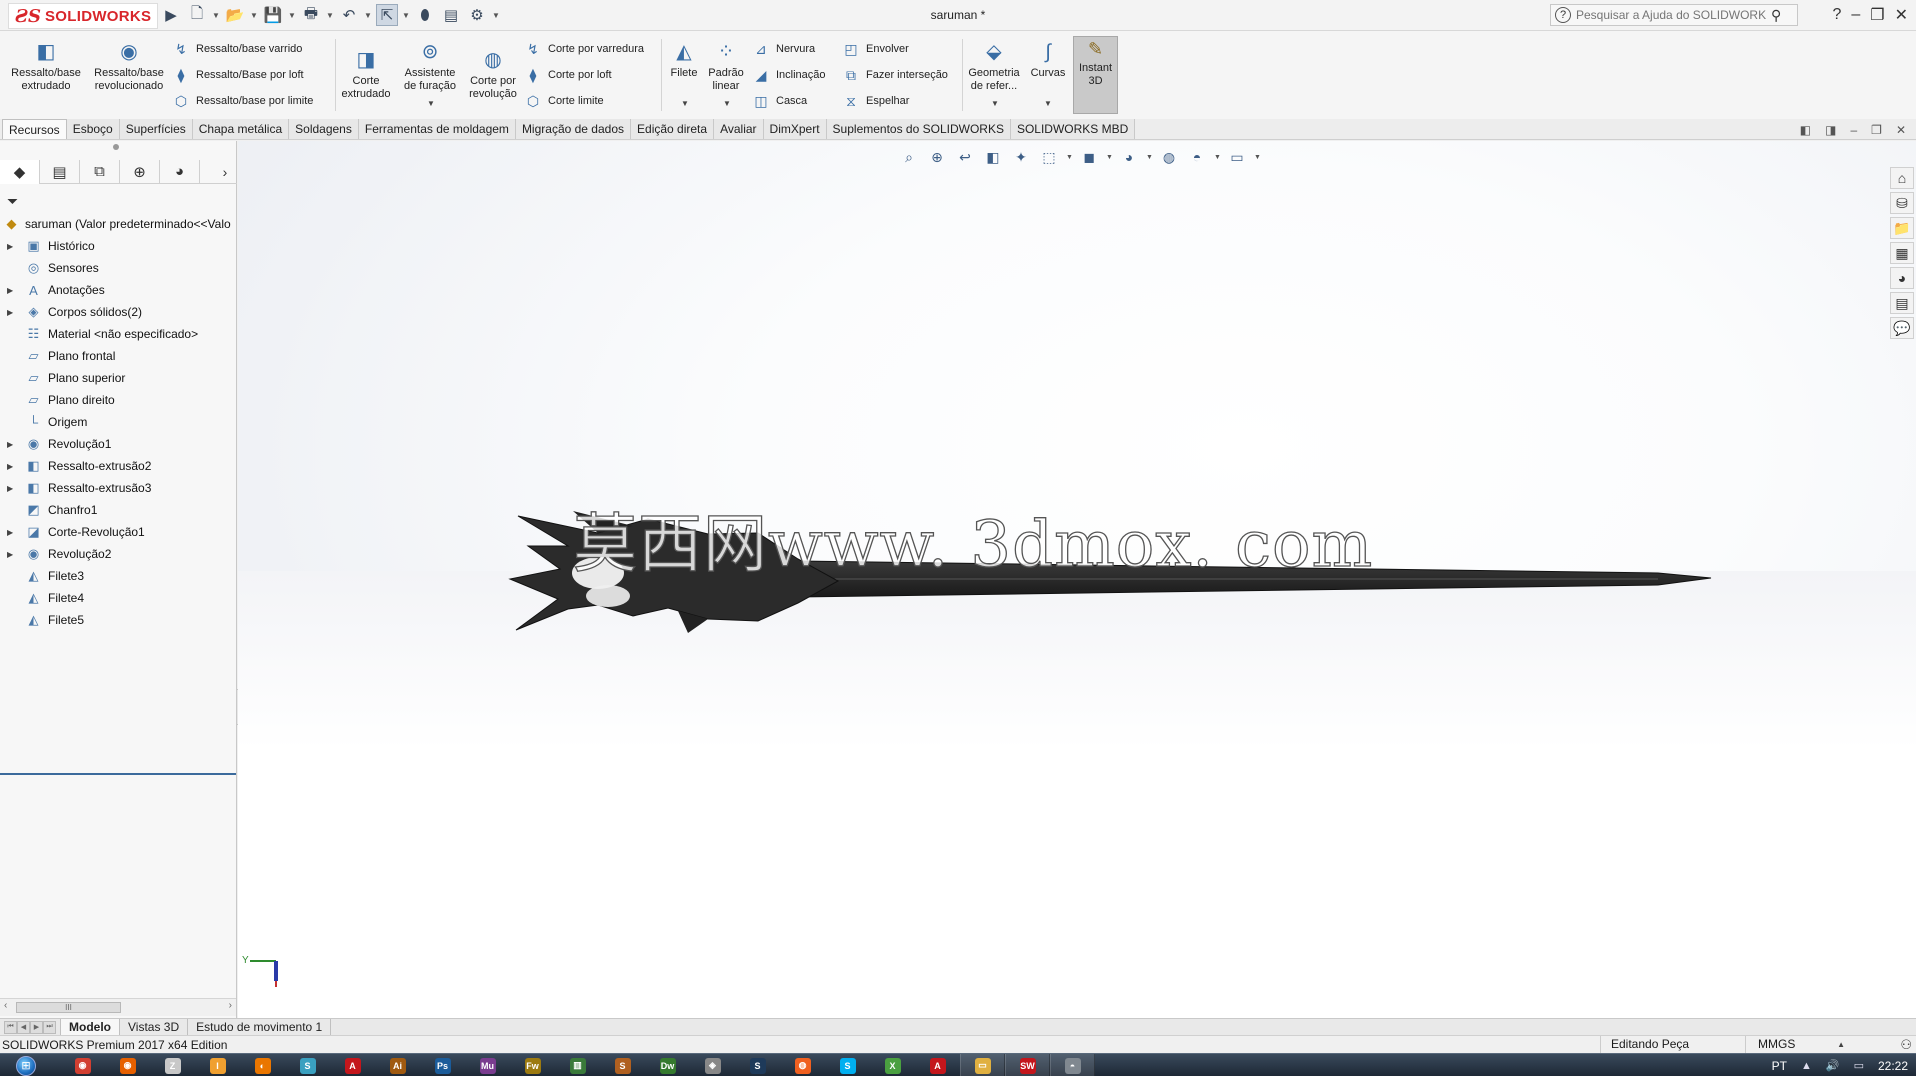  Describe the element at coordinates (216, 15) in the screenshot. I see `new-dropdown-icon: ▼` at that location.